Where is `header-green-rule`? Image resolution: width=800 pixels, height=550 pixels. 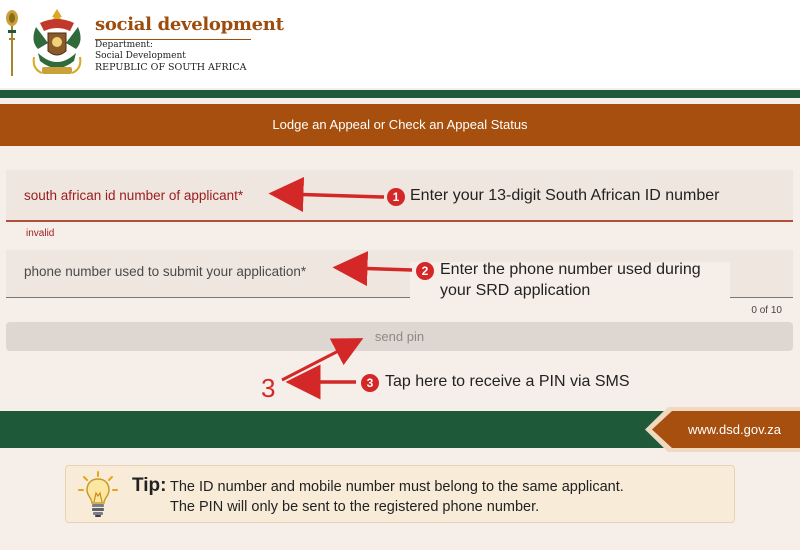 header-green-rule is located at coordinates (400, 94).